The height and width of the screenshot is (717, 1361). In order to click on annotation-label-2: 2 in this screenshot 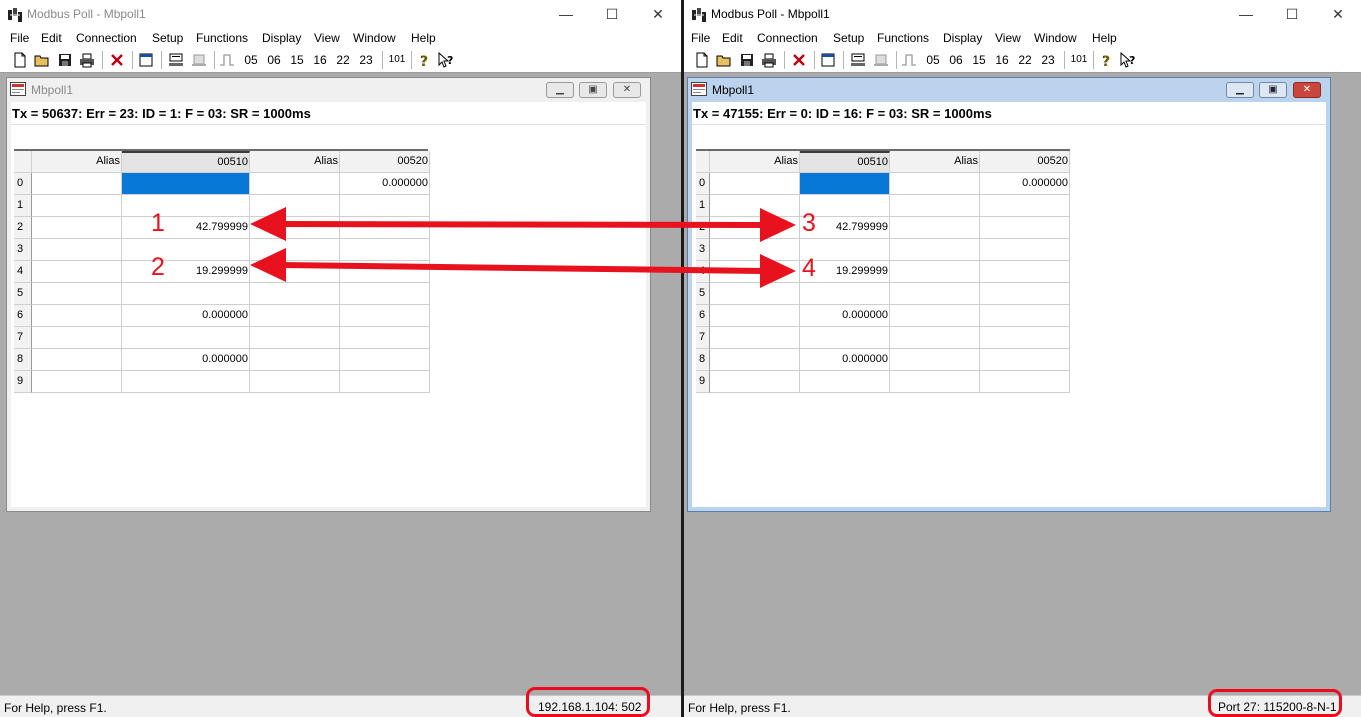, I will do `click(158, 267)`.